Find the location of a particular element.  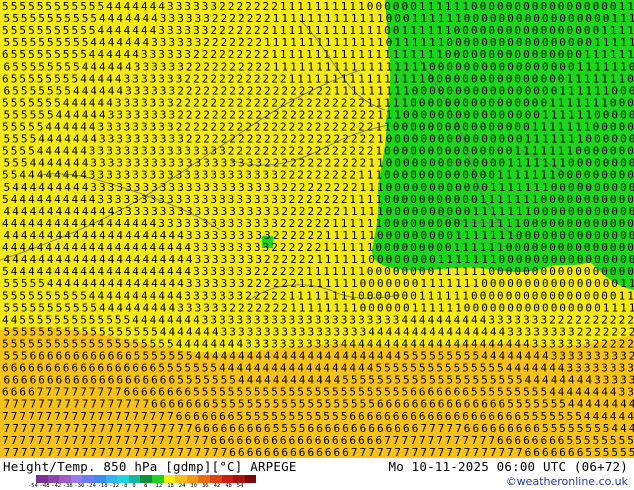

colorbar-tick: -48 is located at coordinates (44, 486).